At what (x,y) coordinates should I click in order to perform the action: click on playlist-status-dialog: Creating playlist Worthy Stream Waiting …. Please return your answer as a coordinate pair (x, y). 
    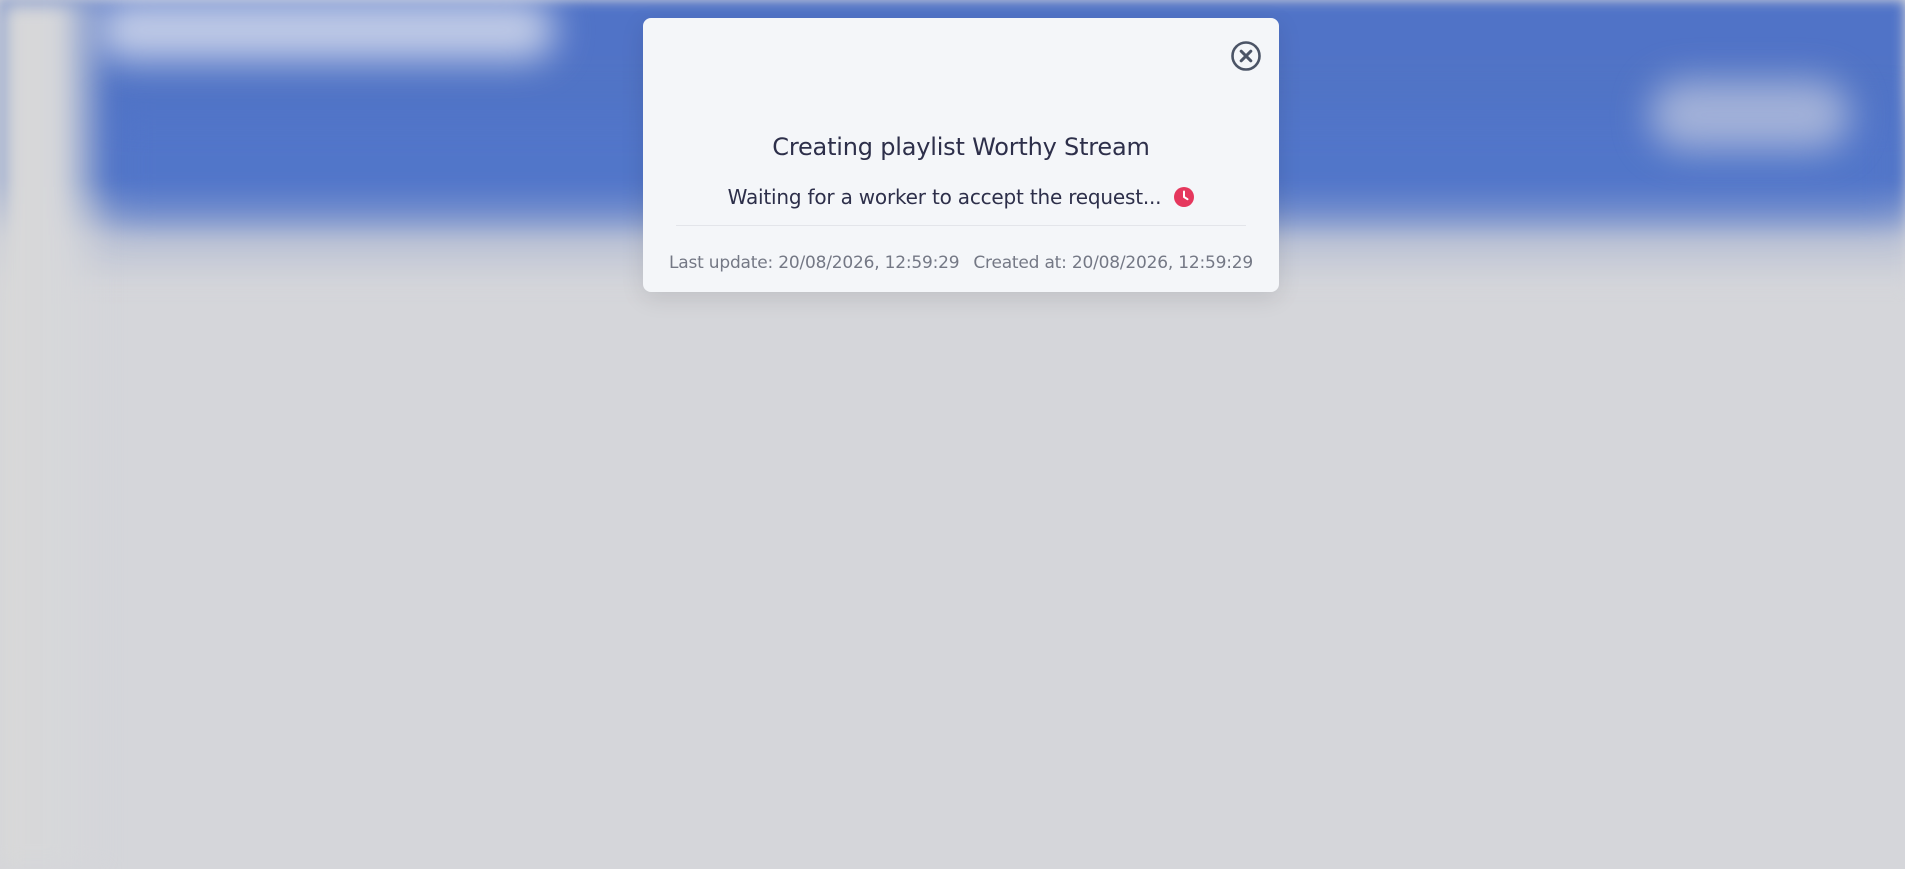
    Looking at the image, I should click on (961, 155).